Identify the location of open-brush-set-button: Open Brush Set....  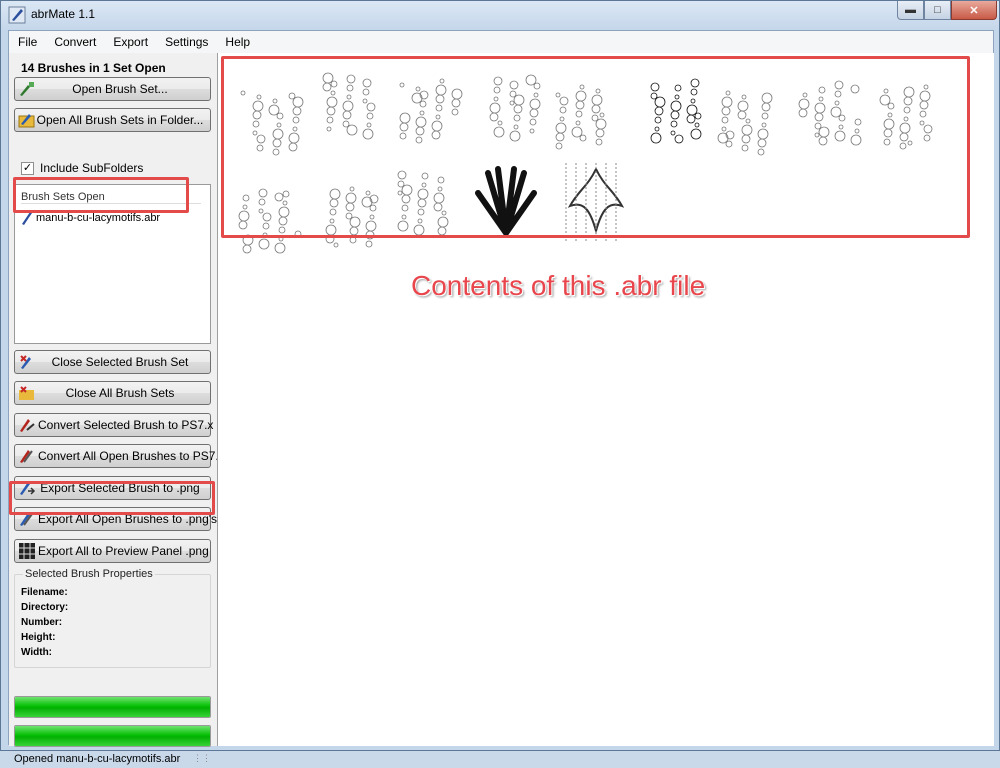
(112, 89).